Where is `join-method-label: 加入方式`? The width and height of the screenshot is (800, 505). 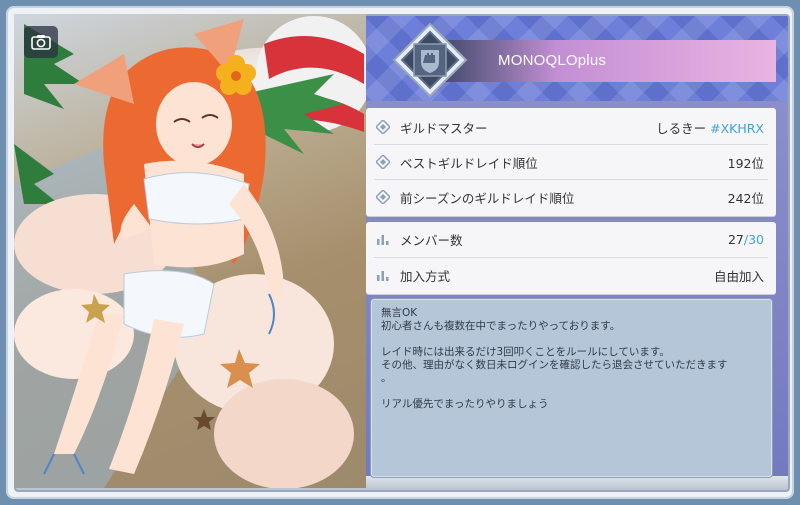 join-method-label: 加入方式 is located at coordinates (425, 276).